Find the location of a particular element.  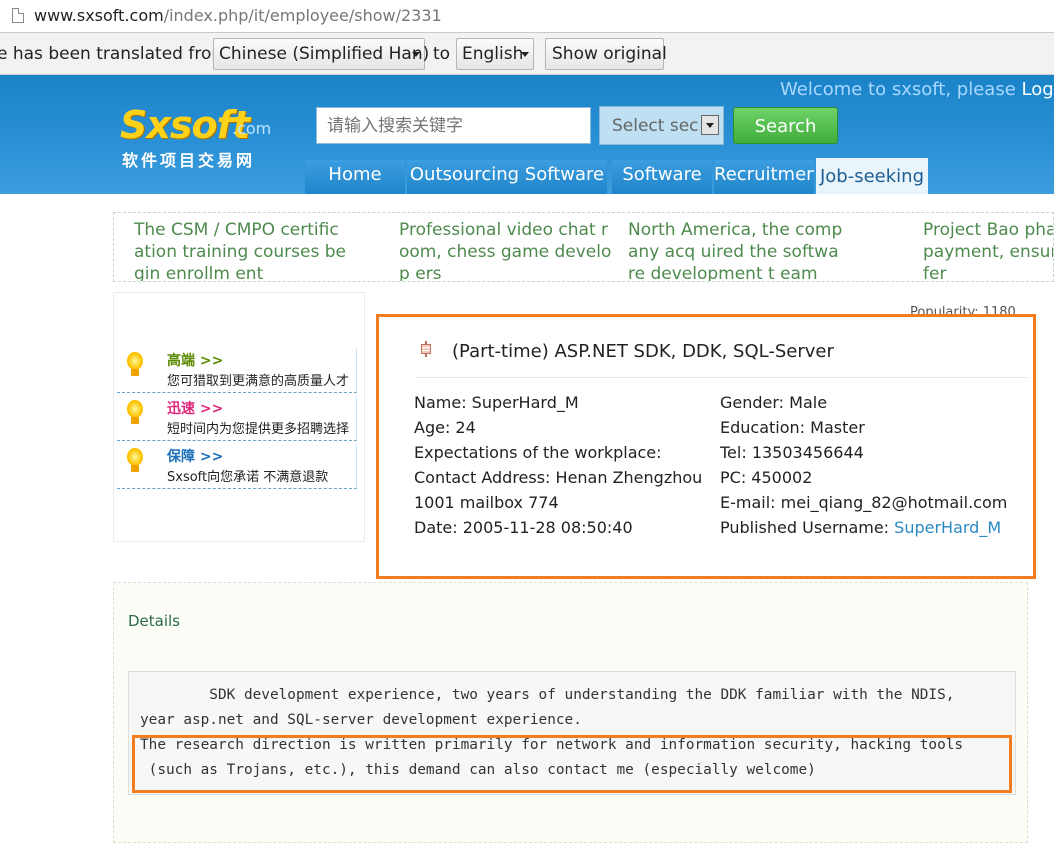

search-input is located at coordinates (453, 125).